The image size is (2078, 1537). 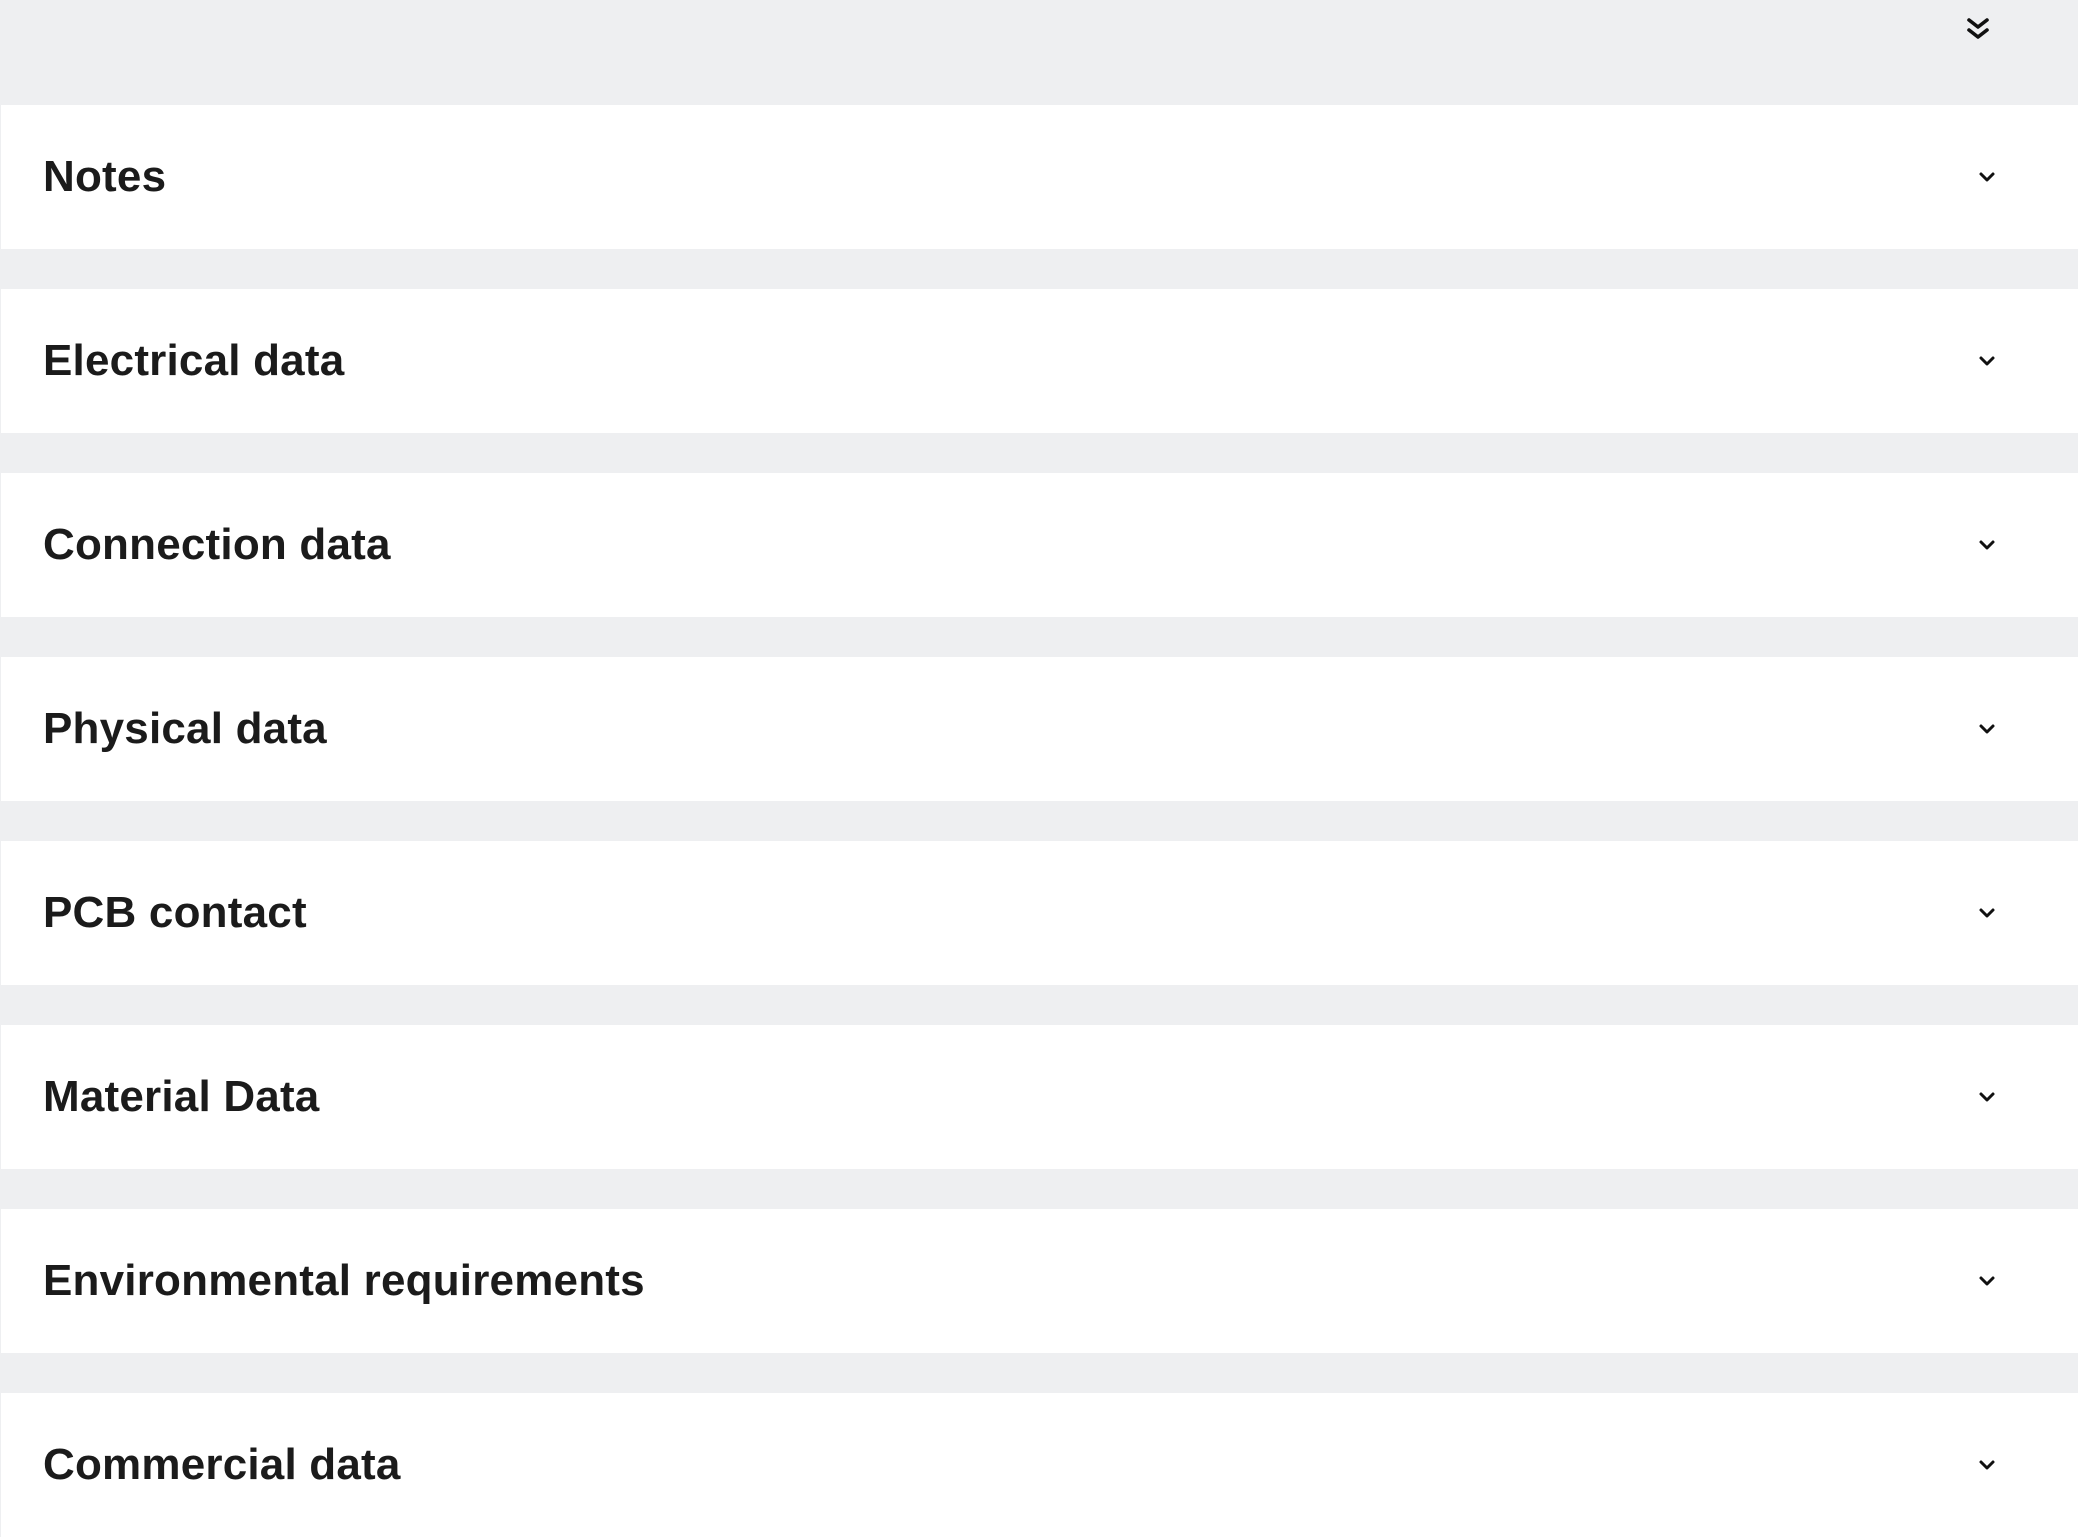 What do you see at coordinates (1039, 361) in the screenshot?
I see `section-electrical-data: Electrical data` at bounding box center [1039, 361].